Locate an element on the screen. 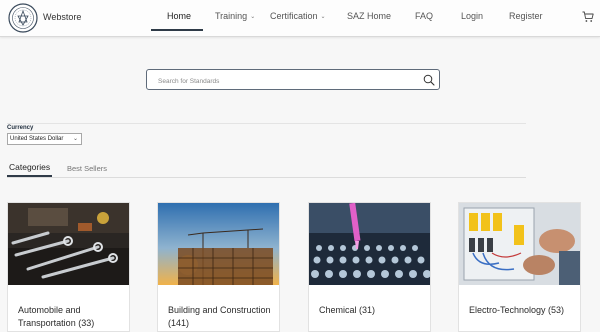 Image resolution: width=600 pixels, height=332 pixels. section-divider is located at coordinates (266, 123).